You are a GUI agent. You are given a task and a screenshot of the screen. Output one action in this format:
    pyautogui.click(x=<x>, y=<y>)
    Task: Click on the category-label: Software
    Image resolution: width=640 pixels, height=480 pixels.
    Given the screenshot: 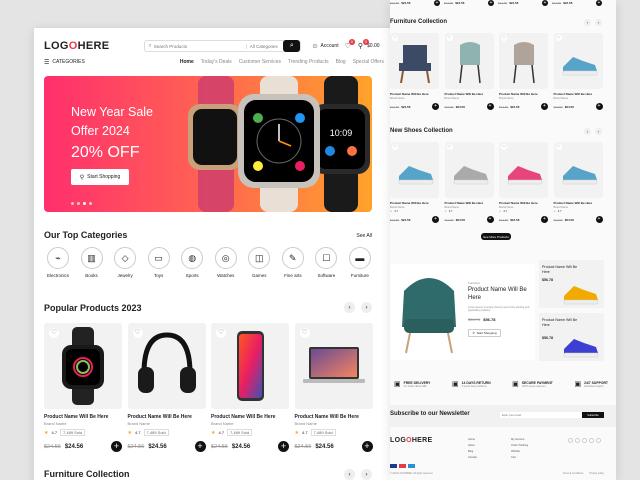 What is the action you would take?
    pyautogui.click(x=326, y=275)
    